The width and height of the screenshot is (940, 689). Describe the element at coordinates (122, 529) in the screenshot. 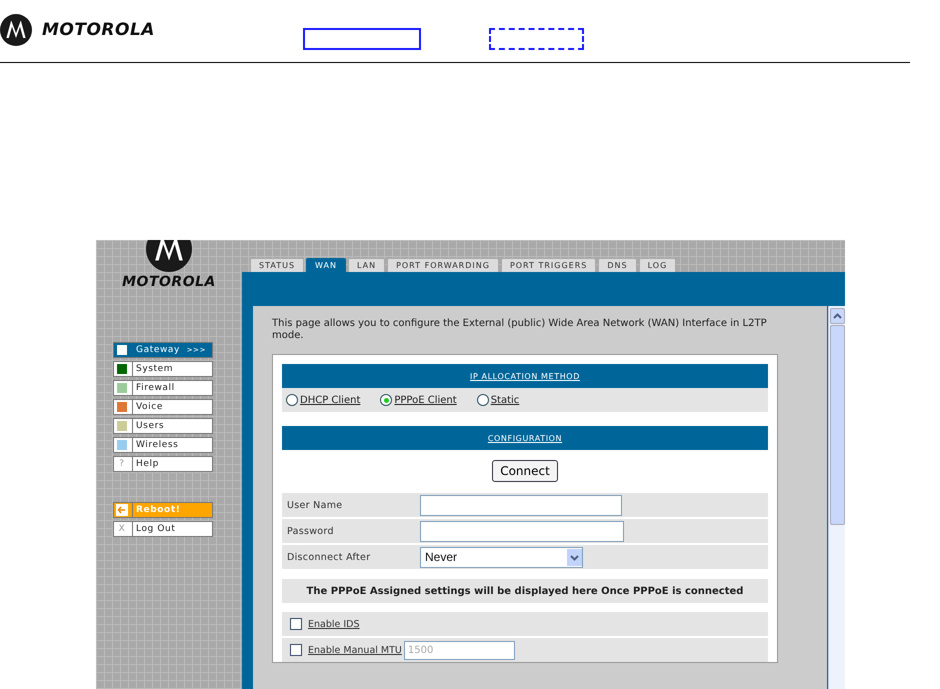

I see `glyph-icon: X` at that location.